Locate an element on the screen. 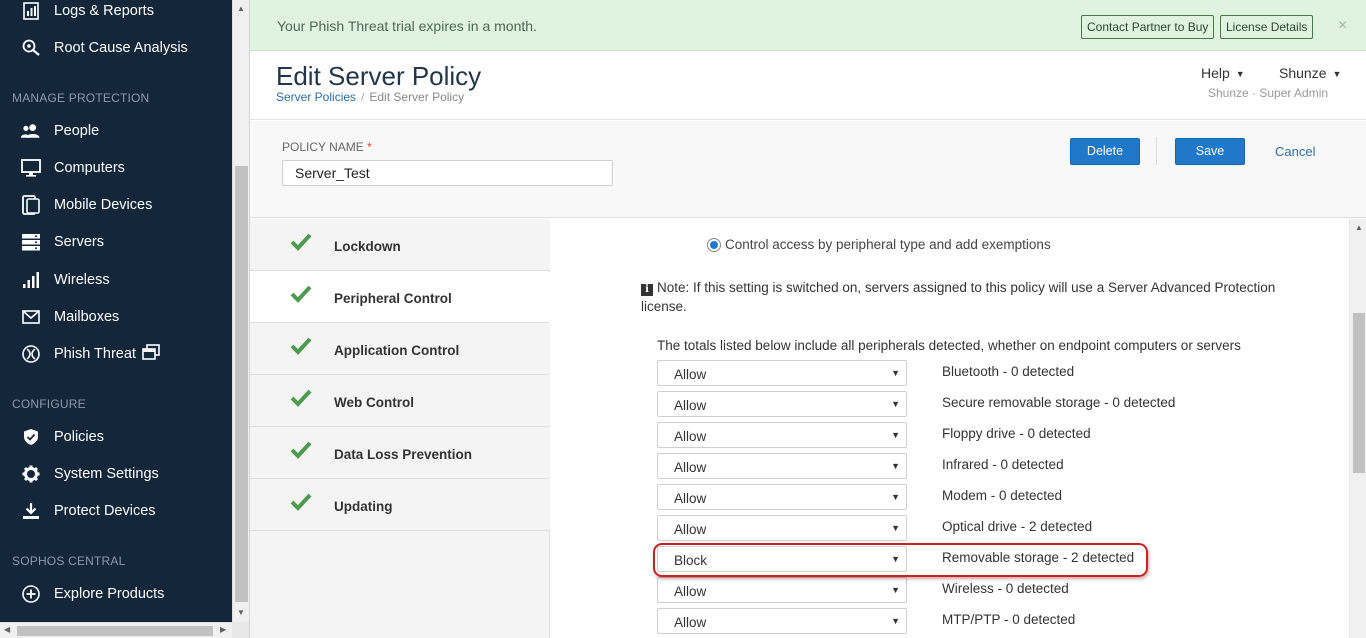  radio-button is located at coordinates (714, 244).